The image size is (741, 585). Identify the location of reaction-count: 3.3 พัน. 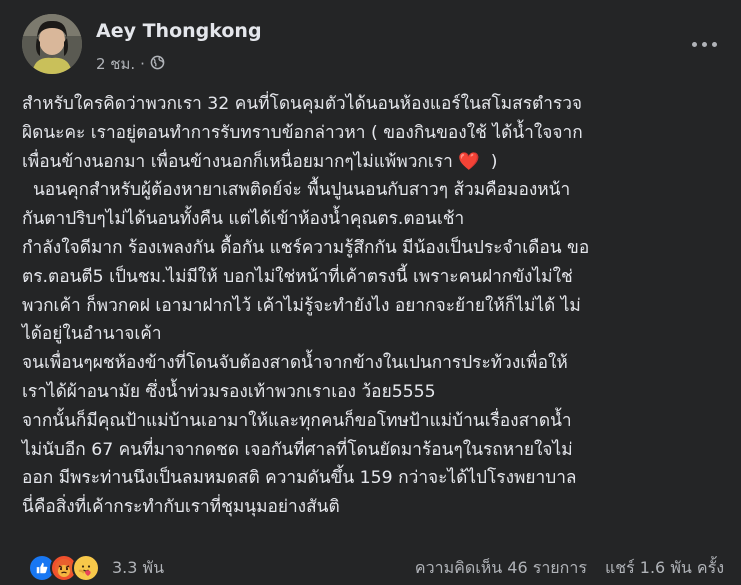
(138, 568).